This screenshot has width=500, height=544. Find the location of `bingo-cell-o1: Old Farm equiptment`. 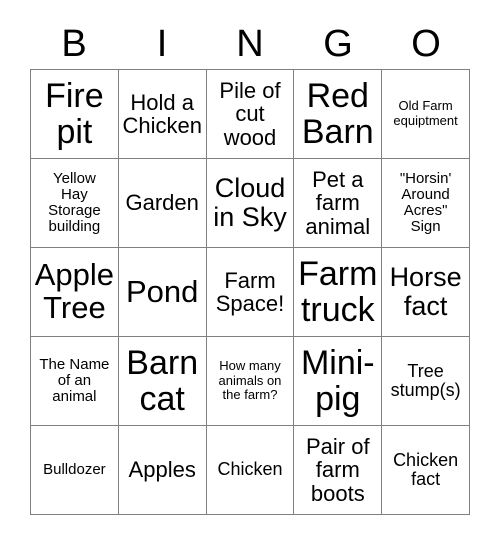

bingo-cell-o1: Old Farm equiptment is located at coordinates (426, 114).